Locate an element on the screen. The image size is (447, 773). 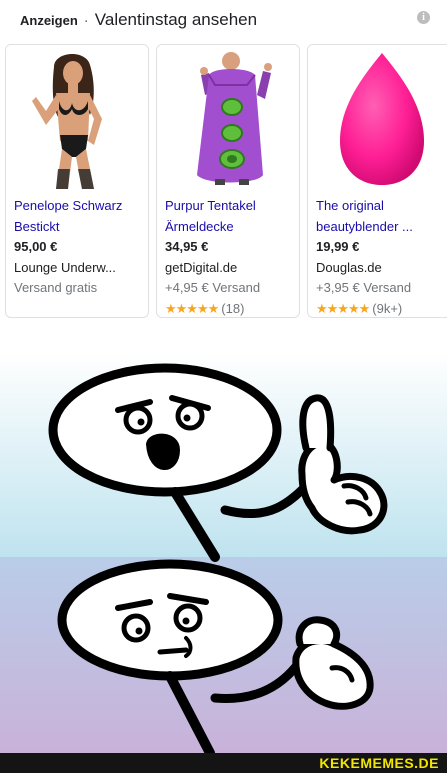
watermark-text: KEKEMEMES.DE is located at coordinates (379, 763).